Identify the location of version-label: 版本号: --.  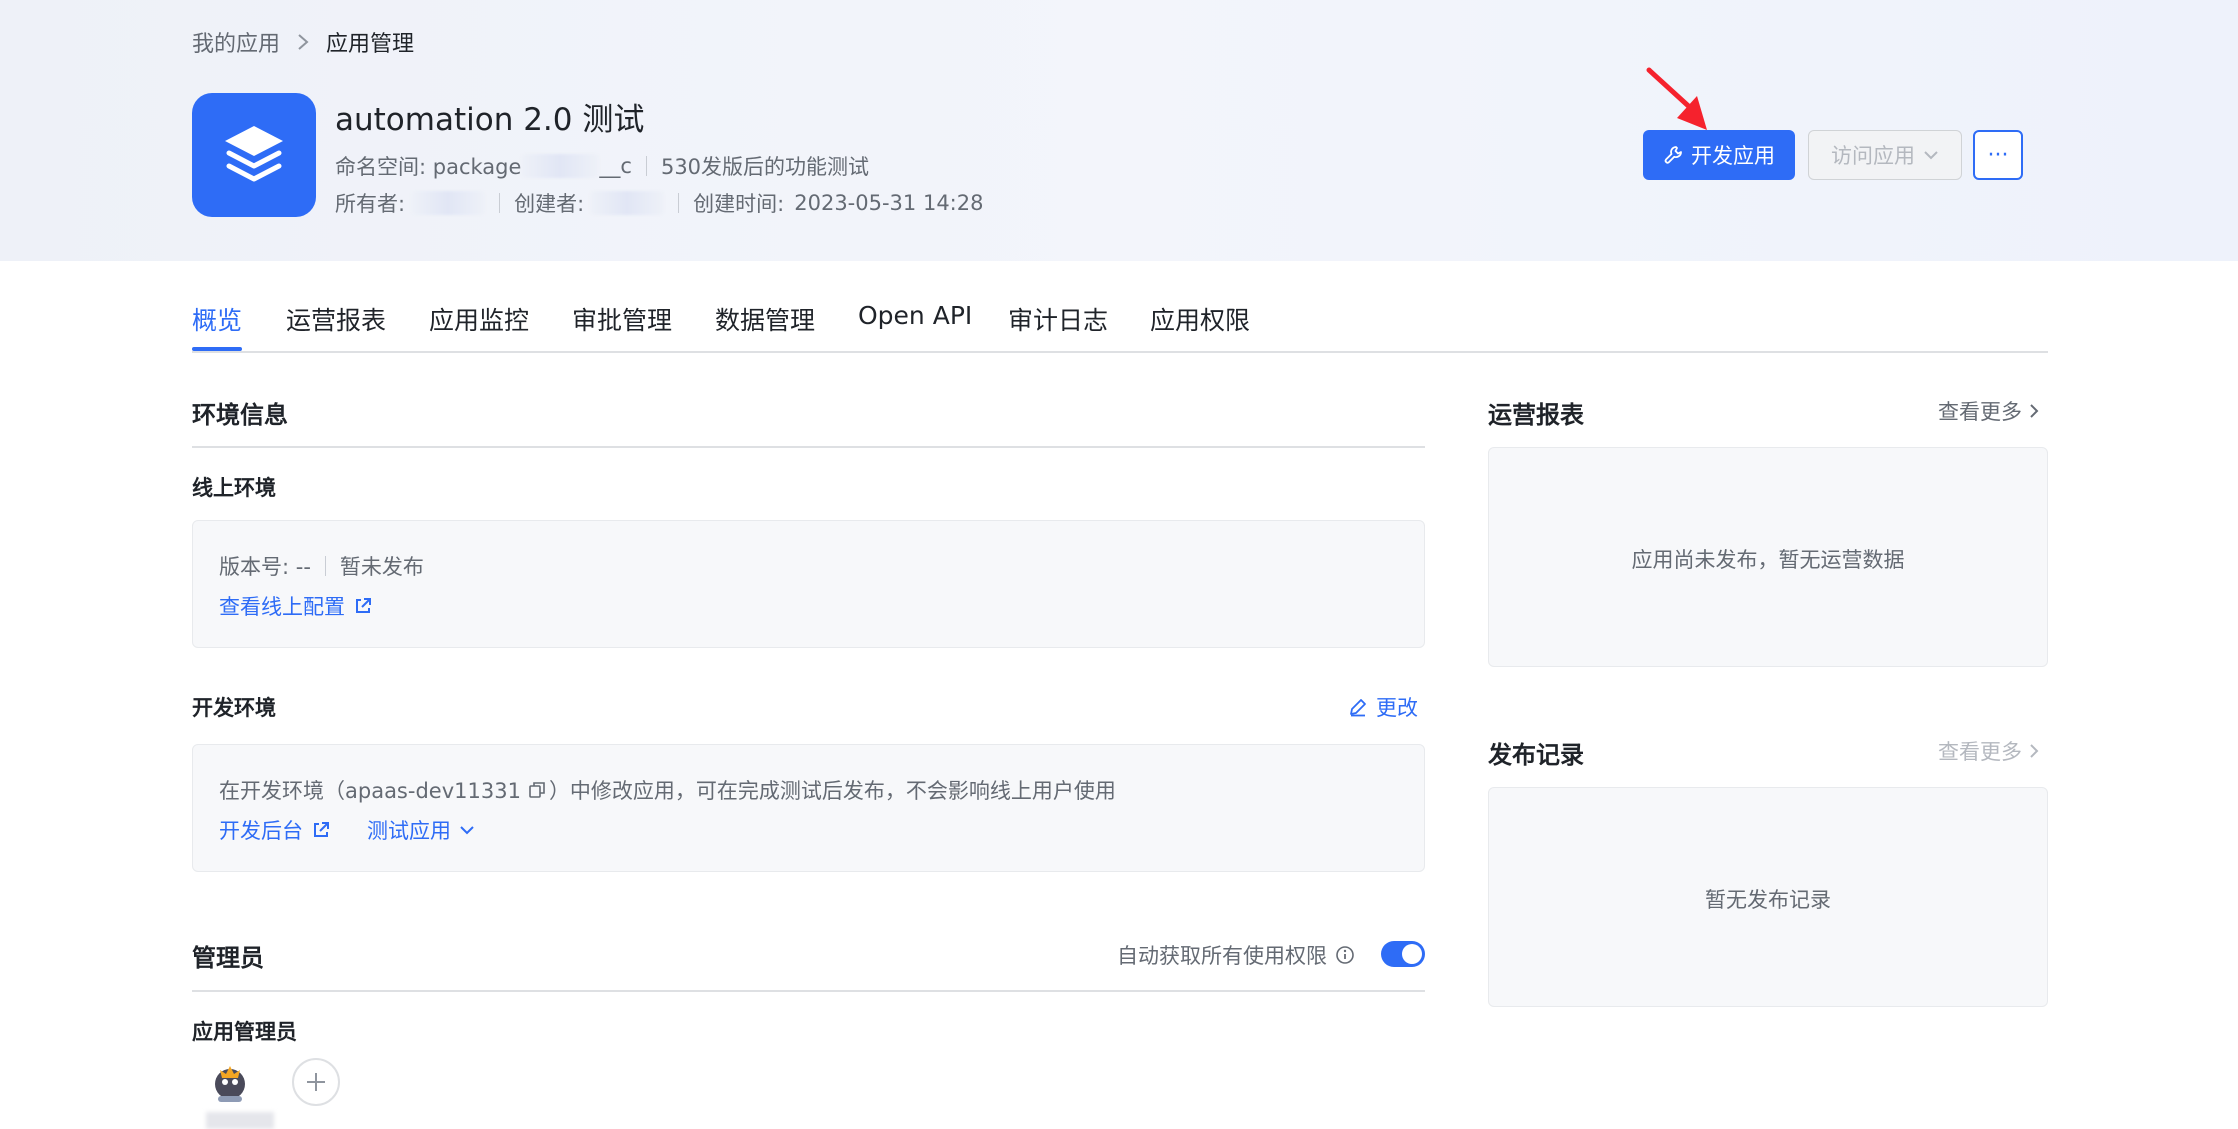
(265, 567).